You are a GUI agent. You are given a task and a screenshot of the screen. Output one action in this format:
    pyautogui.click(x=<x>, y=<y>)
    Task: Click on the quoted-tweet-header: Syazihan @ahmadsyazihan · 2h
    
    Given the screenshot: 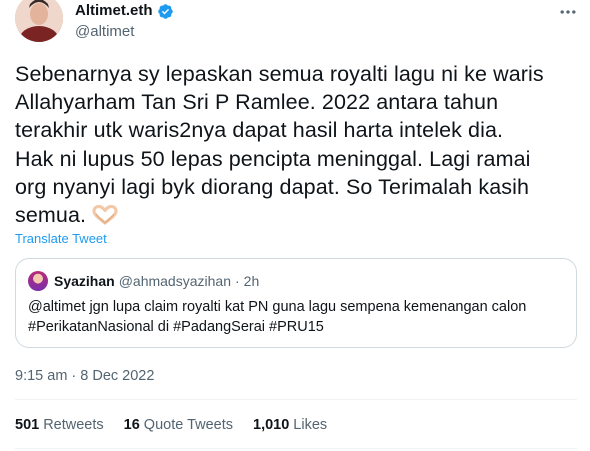 What is the action you would take?
    pyautogui.click(x=156, y=281)
    